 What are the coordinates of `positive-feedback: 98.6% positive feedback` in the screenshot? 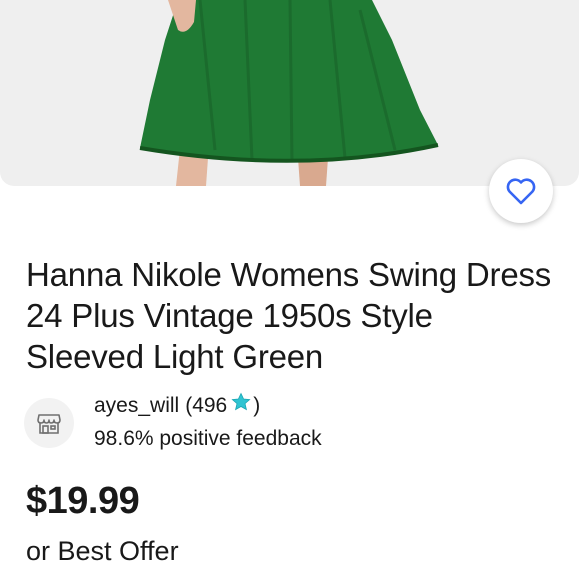 It's located at (208, 438).